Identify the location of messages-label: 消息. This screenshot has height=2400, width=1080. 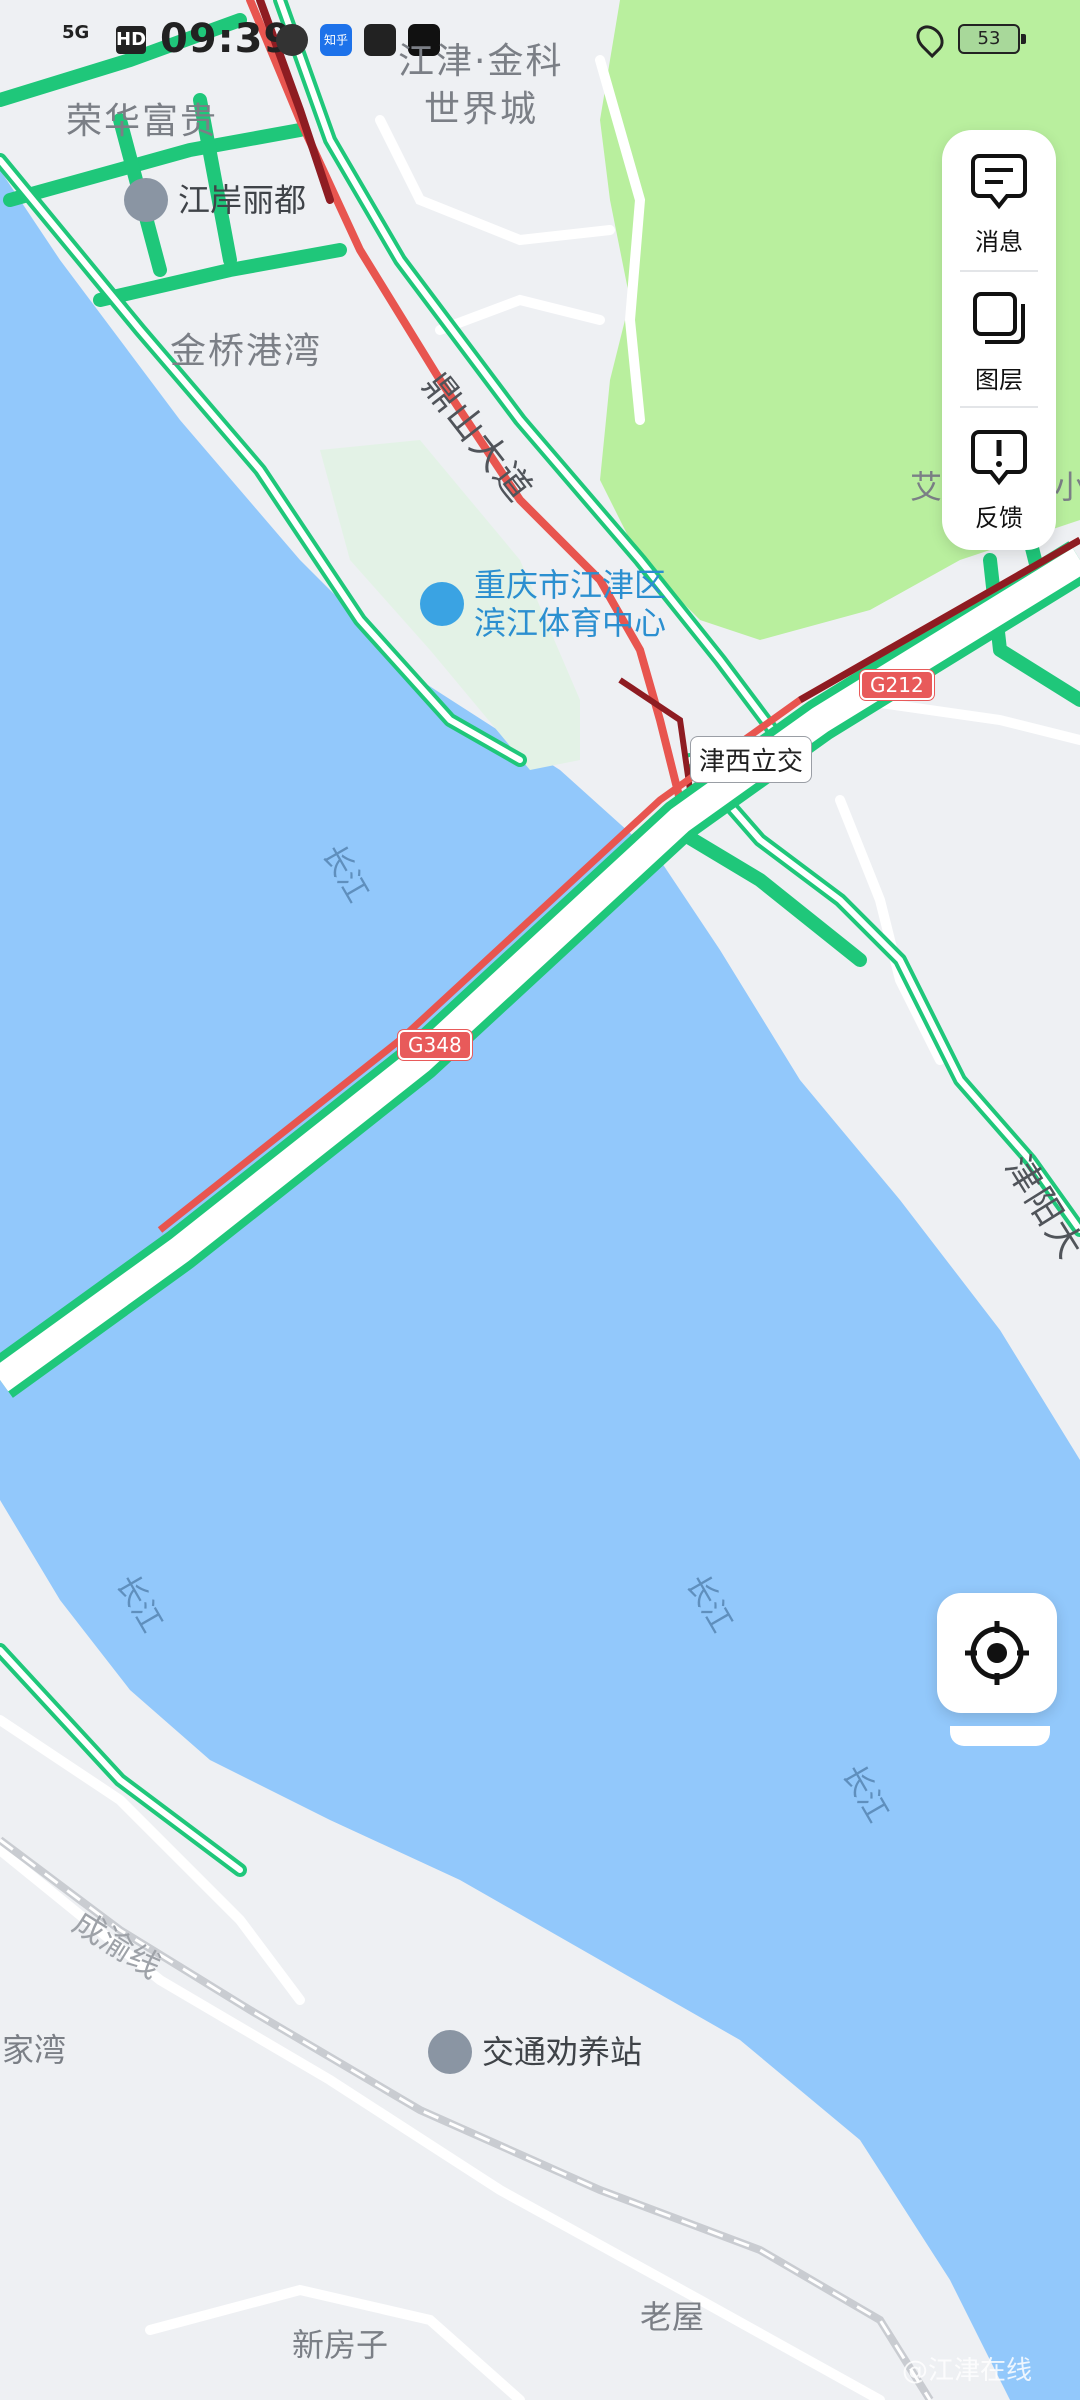
(999, 242).